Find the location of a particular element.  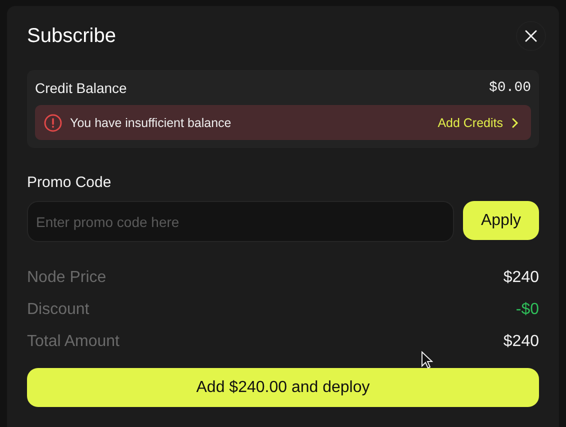

promo-code-field: Enter promo code here is located at coordinates (240, 221).